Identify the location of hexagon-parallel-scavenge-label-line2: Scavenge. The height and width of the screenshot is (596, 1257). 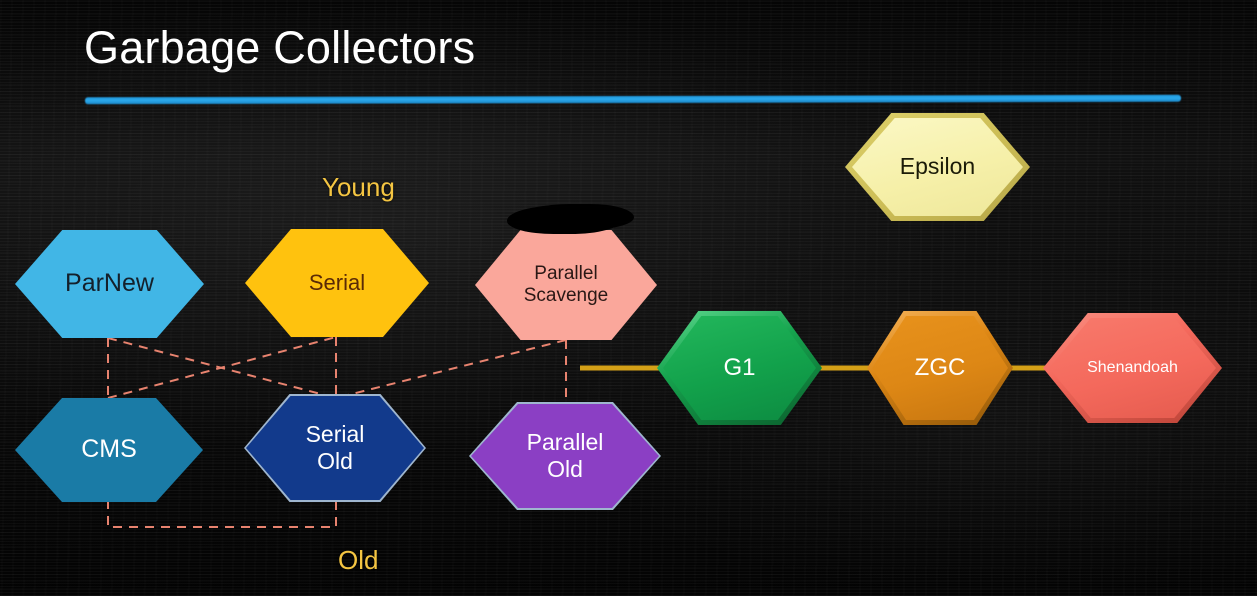
(566, 295).